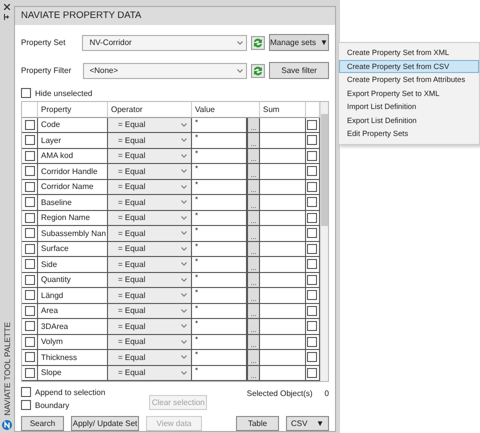 This screenshot has width=480, height=433. I want to click on format-dropdown: CSV ▼, so click(307, 423).